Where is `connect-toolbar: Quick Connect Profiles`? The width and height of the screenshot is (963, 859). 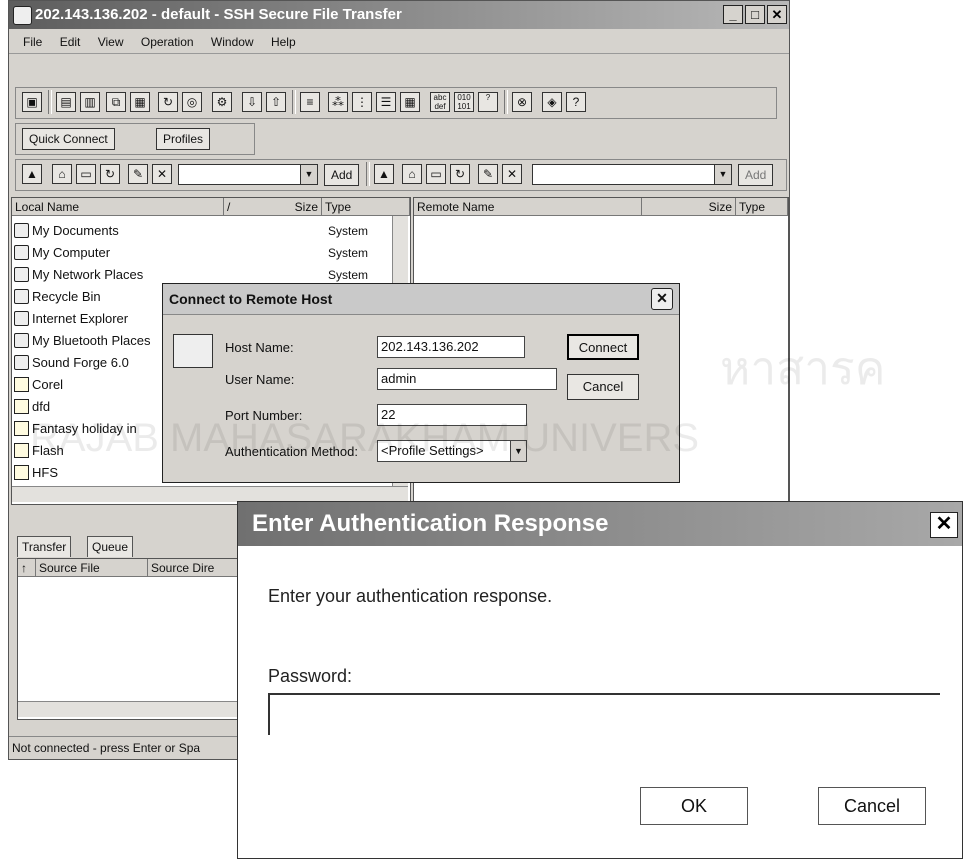 connect-toolbar: Quick Connect Profiles is located at coordinates (135, 139).